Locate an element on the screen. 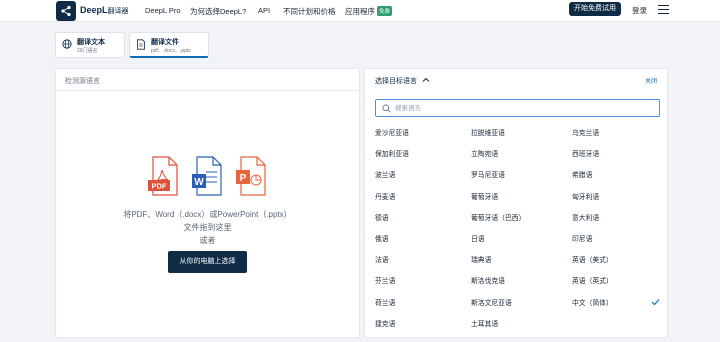 This screenshot has height=342, width=720. language-option: 斯洛伐克语 is located at coordinates (498, 285).